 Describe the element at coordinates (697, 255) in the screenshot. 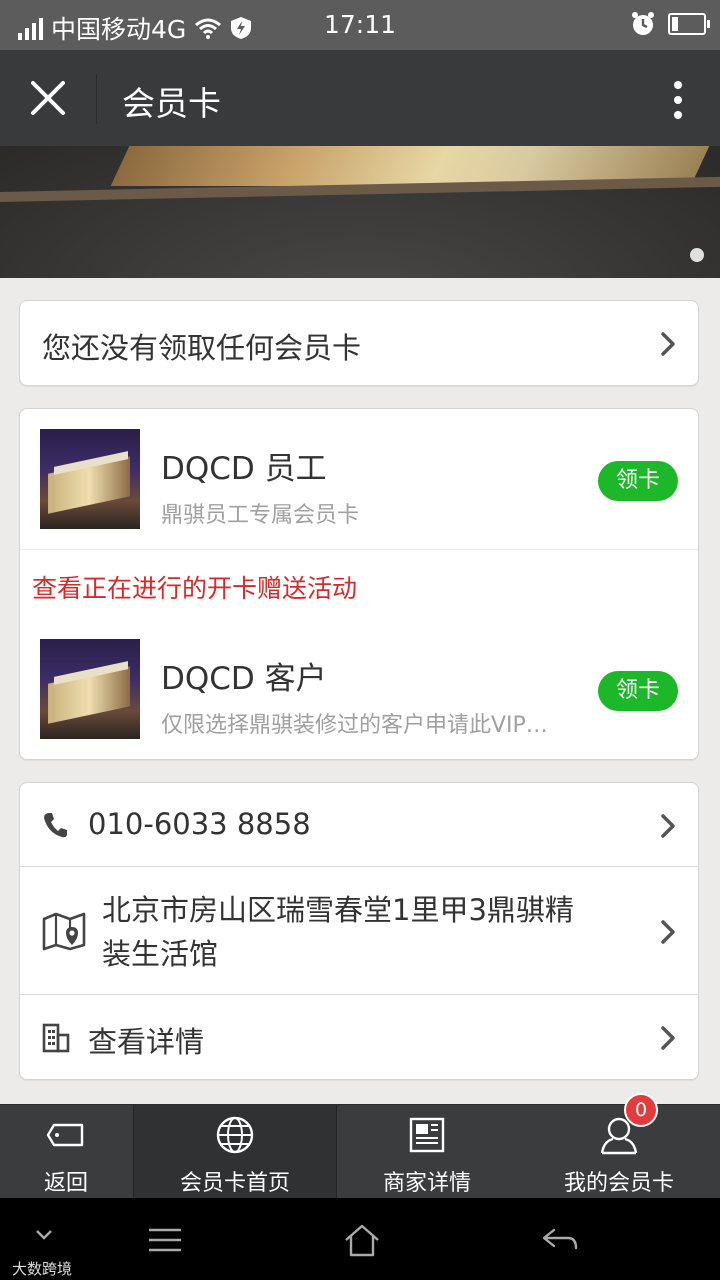

I see `carousel-indicator` at that location.